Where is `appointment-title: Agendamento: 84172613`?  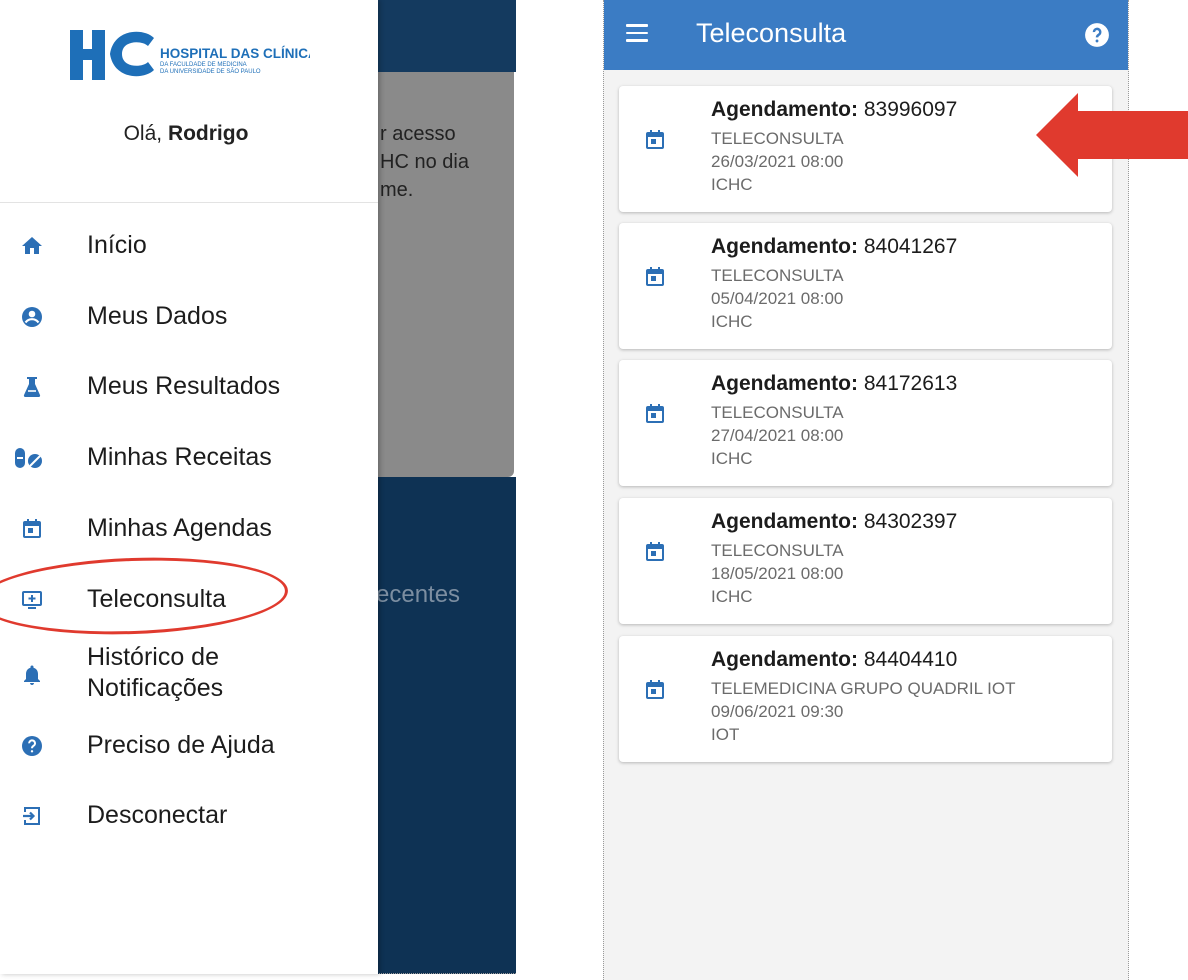 appointment-title: Agendamento: 84172613 is located at coordinates (834, 384).